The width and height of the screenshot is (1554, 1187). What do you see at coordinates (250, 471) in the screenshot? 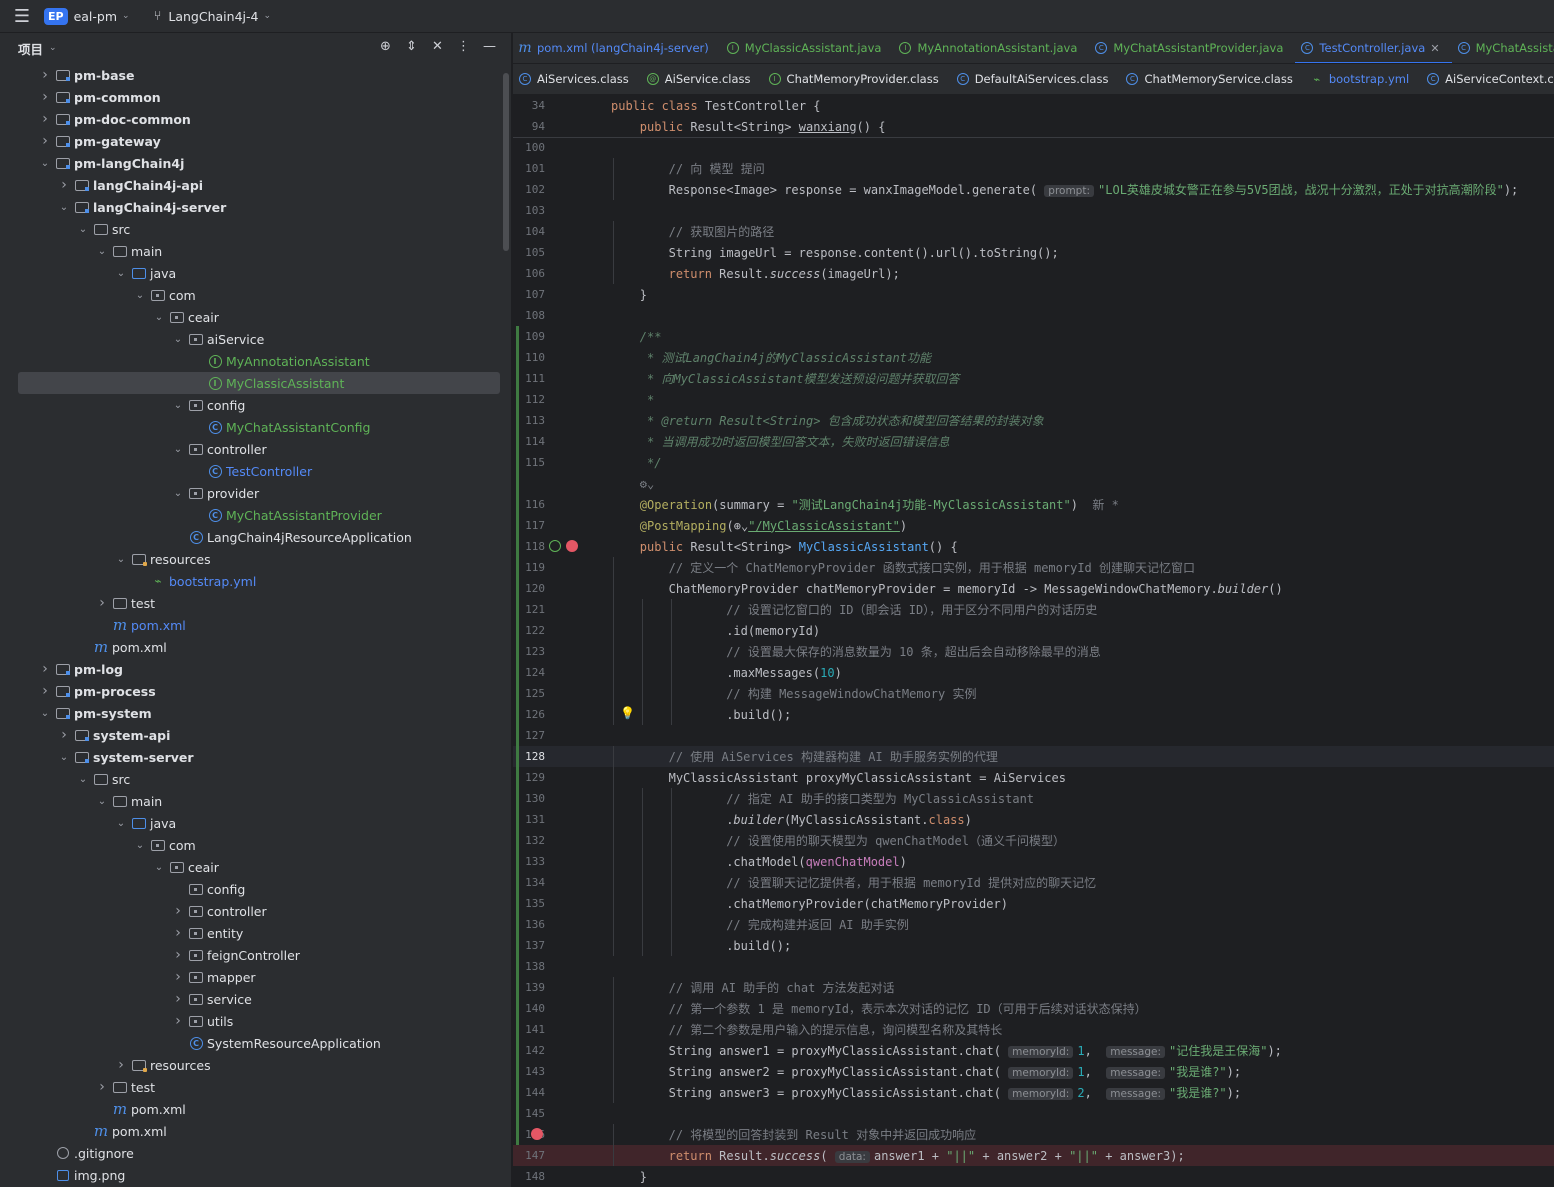
I see `tree-item: C TestController` at bounding box center [250, 471].